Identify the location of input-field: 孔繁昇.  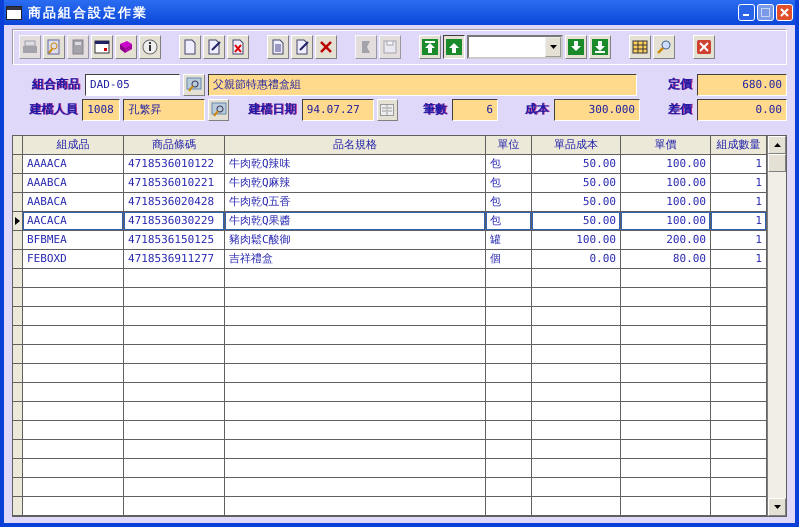
(164, 109).